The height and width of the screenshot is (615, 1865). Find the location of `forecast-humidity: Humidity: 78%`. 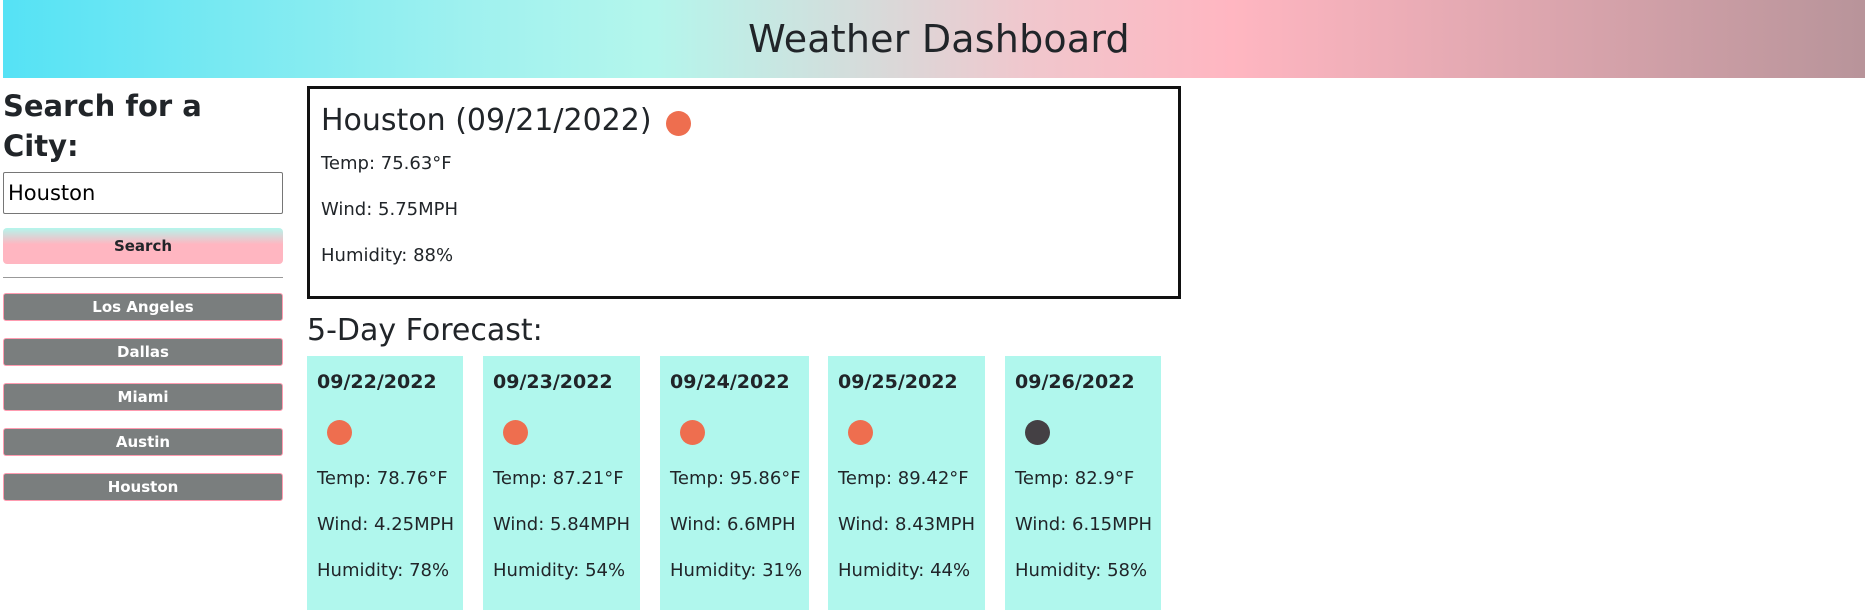

forecast-humidity: Humidity: 78% is located at coordinates (383, 570).